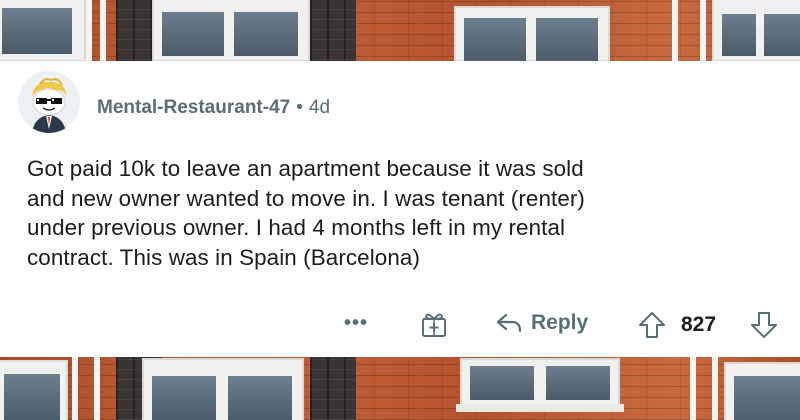 The width and height of the screenshot is (800, 420). I want to click on comment-age: 4d, so click(319, 107).